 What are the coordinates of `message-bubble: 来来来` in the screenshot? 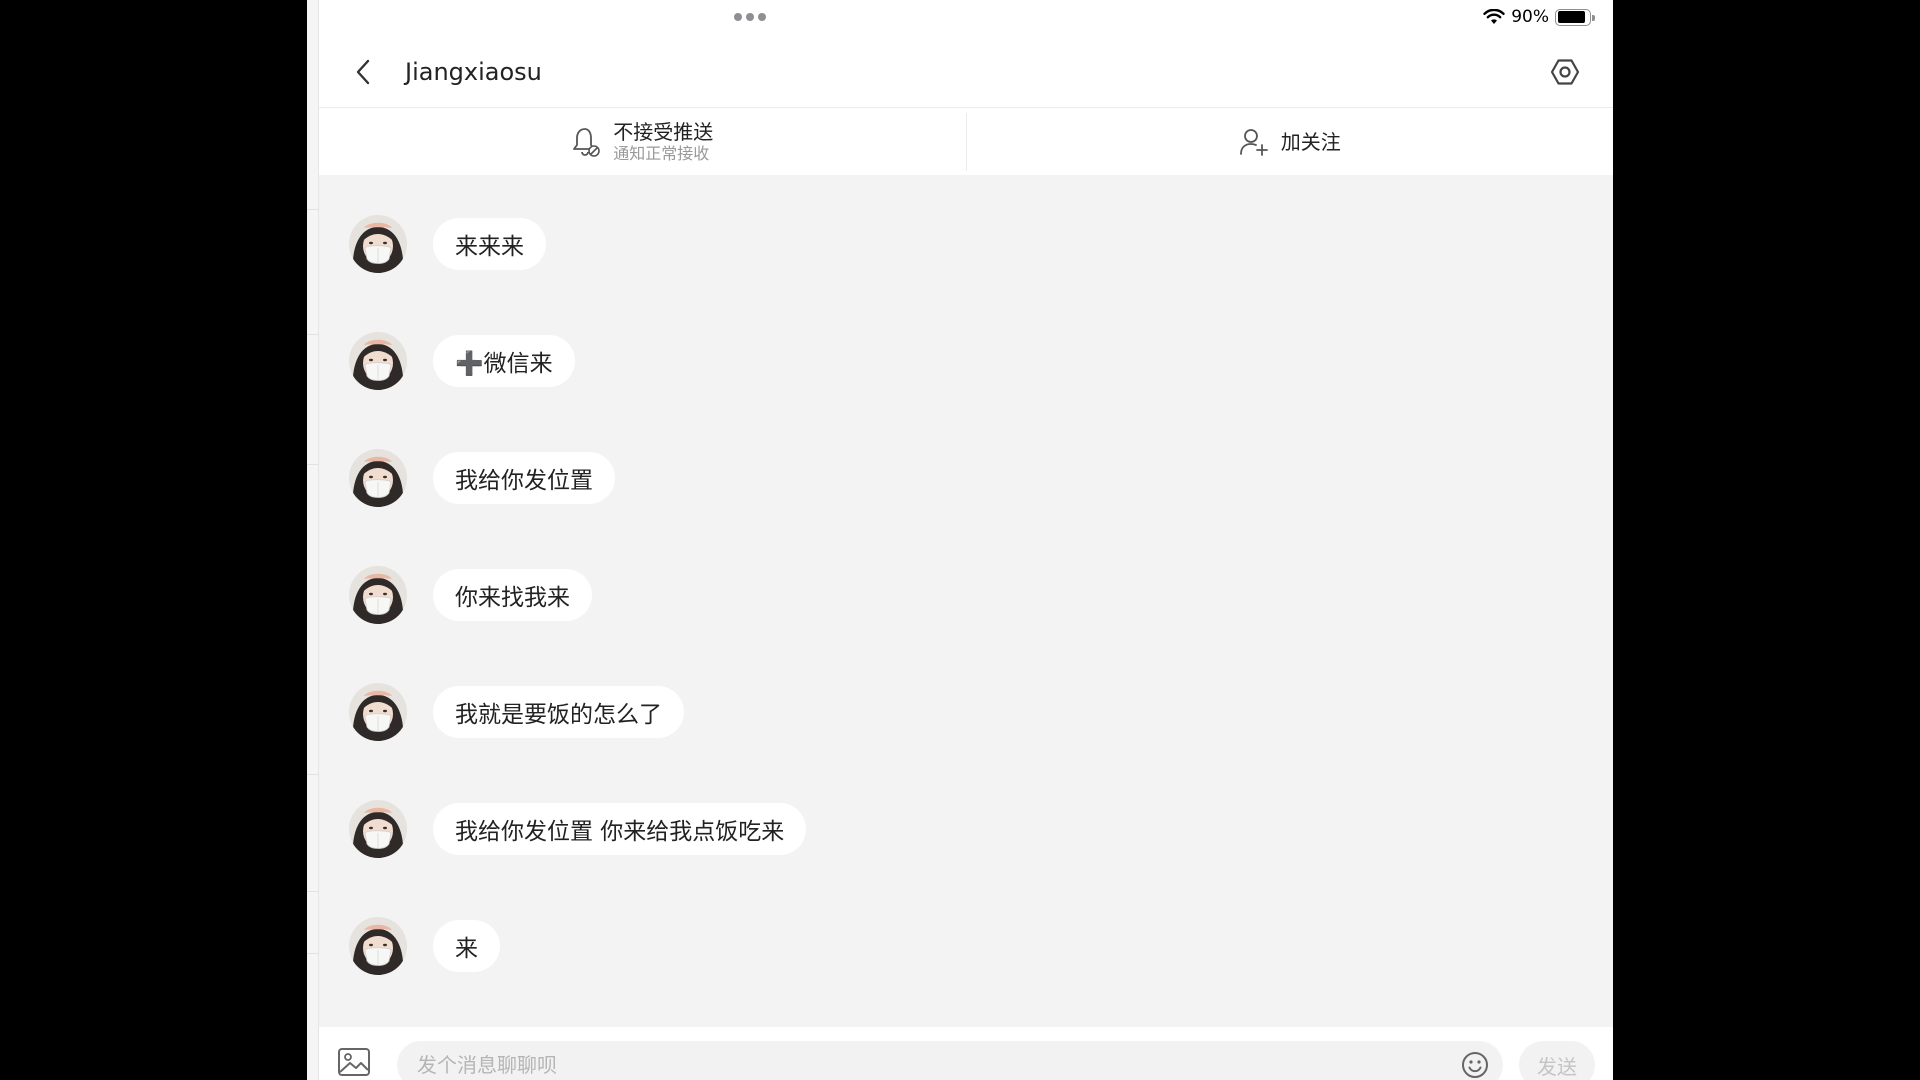 It's located at (489, 244).